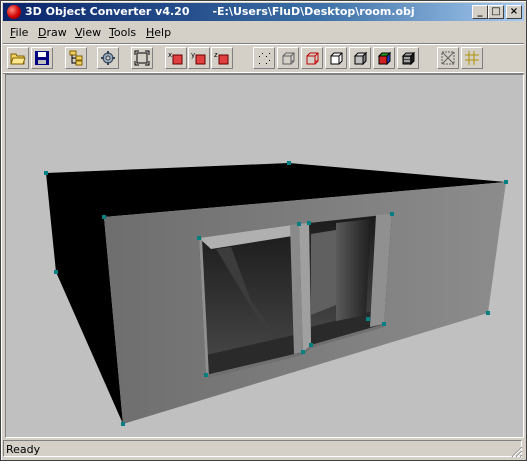  I want to click on close-button: ×, so click(514, 12).